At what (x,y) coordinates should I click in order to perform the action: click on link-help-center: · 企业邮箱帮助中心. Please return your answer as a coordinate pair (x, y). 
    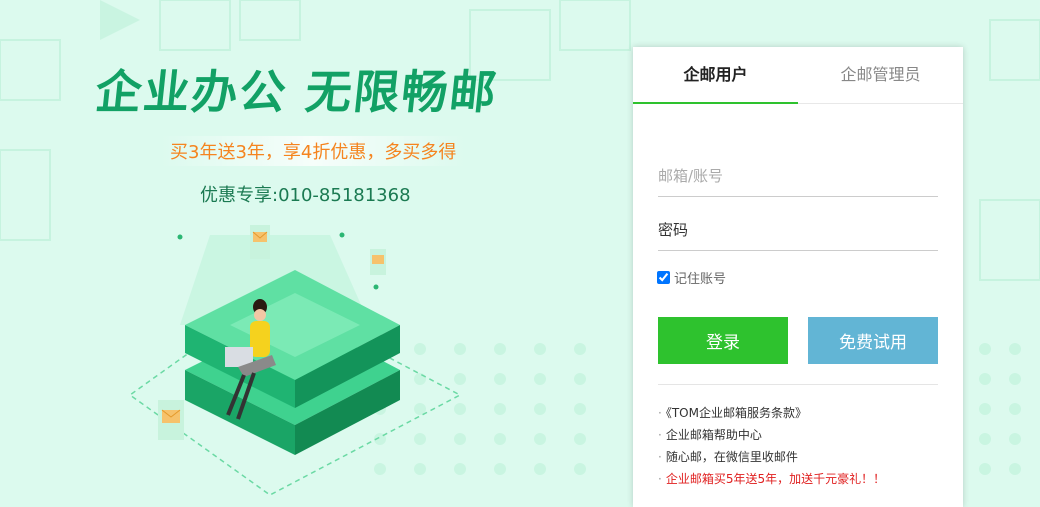
    Looking at the image, I should click on (771, 435).